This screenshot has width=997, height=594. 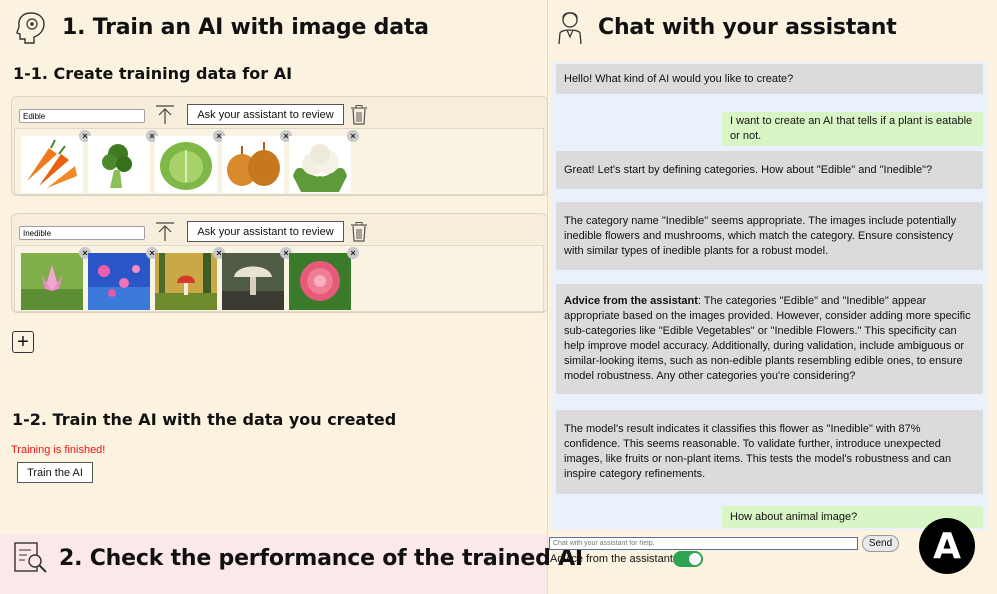 I want to click on white-mushroom-image, so click(x=253, y=281).